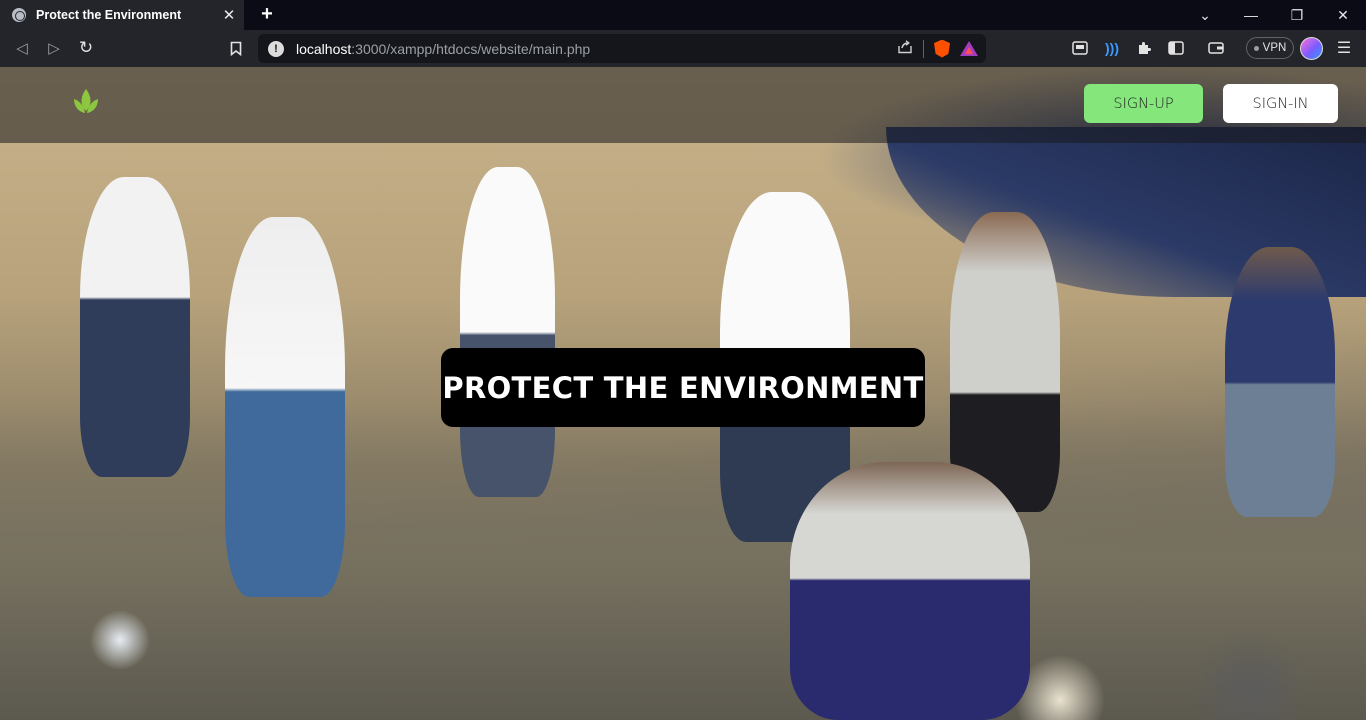  I want to click on vpn-status-dot, so click(1256, 48).